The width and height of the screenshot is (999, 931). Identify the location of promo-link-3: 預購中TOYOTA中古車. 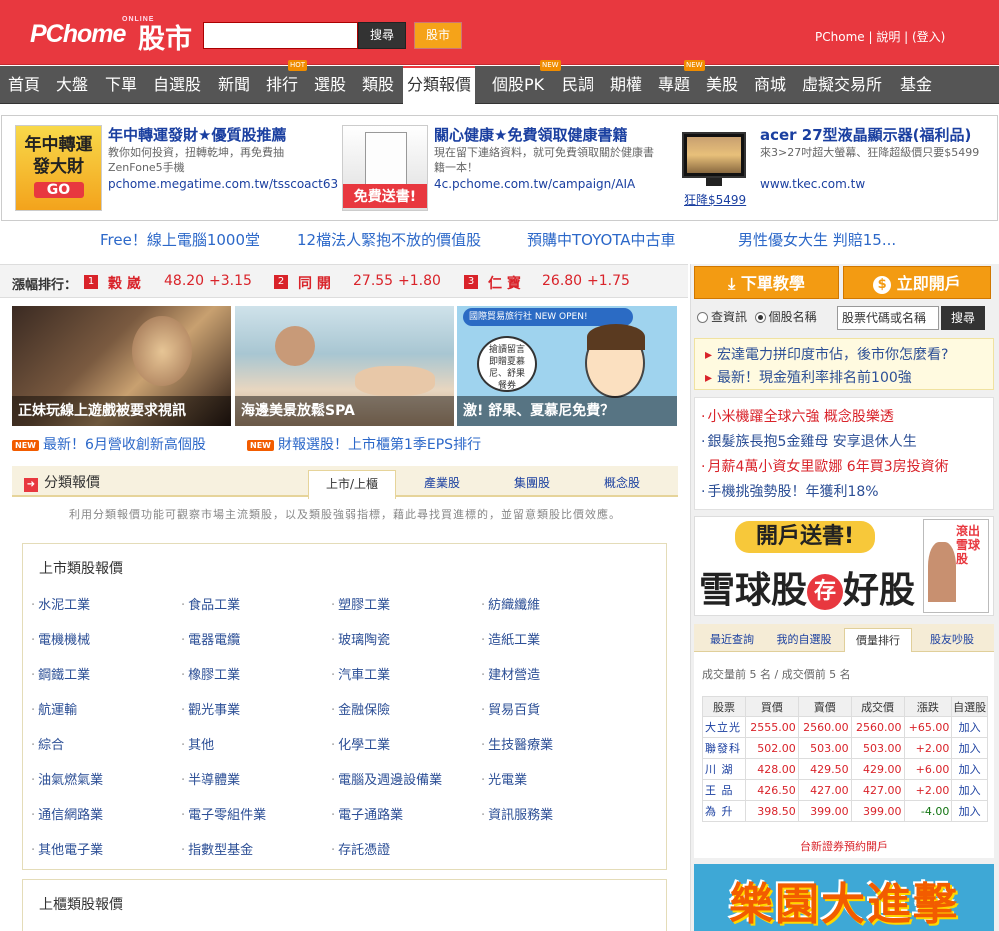
(601, 239).